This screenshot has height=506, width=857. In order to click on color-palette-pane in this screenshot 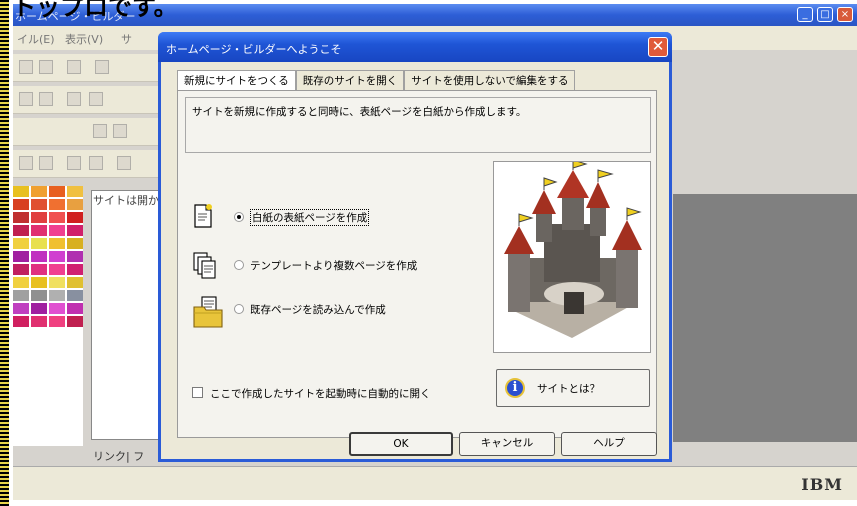, I will do `click(48, 316)`.